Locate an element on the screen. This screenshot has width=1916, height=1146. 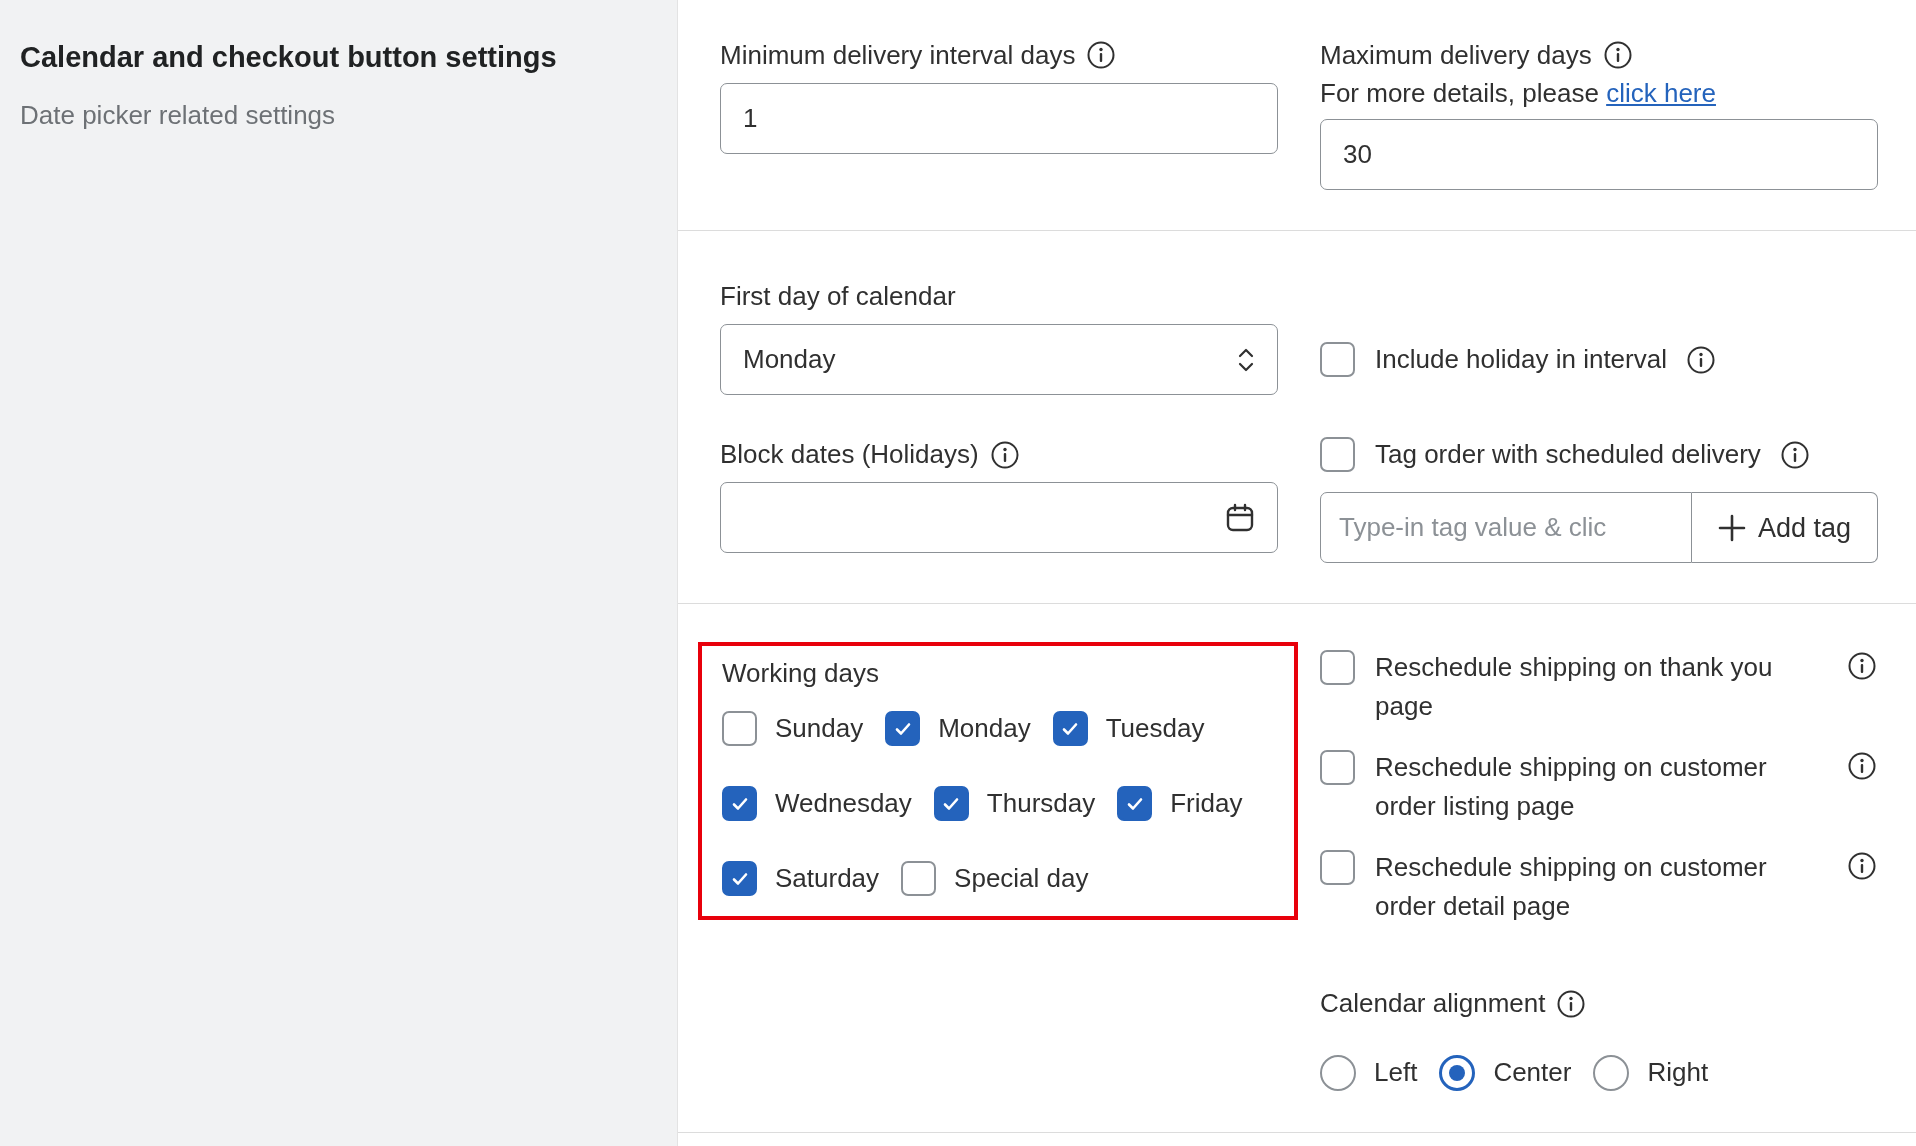
checkbox-label: Sunday is located at coordinates (819, 729).